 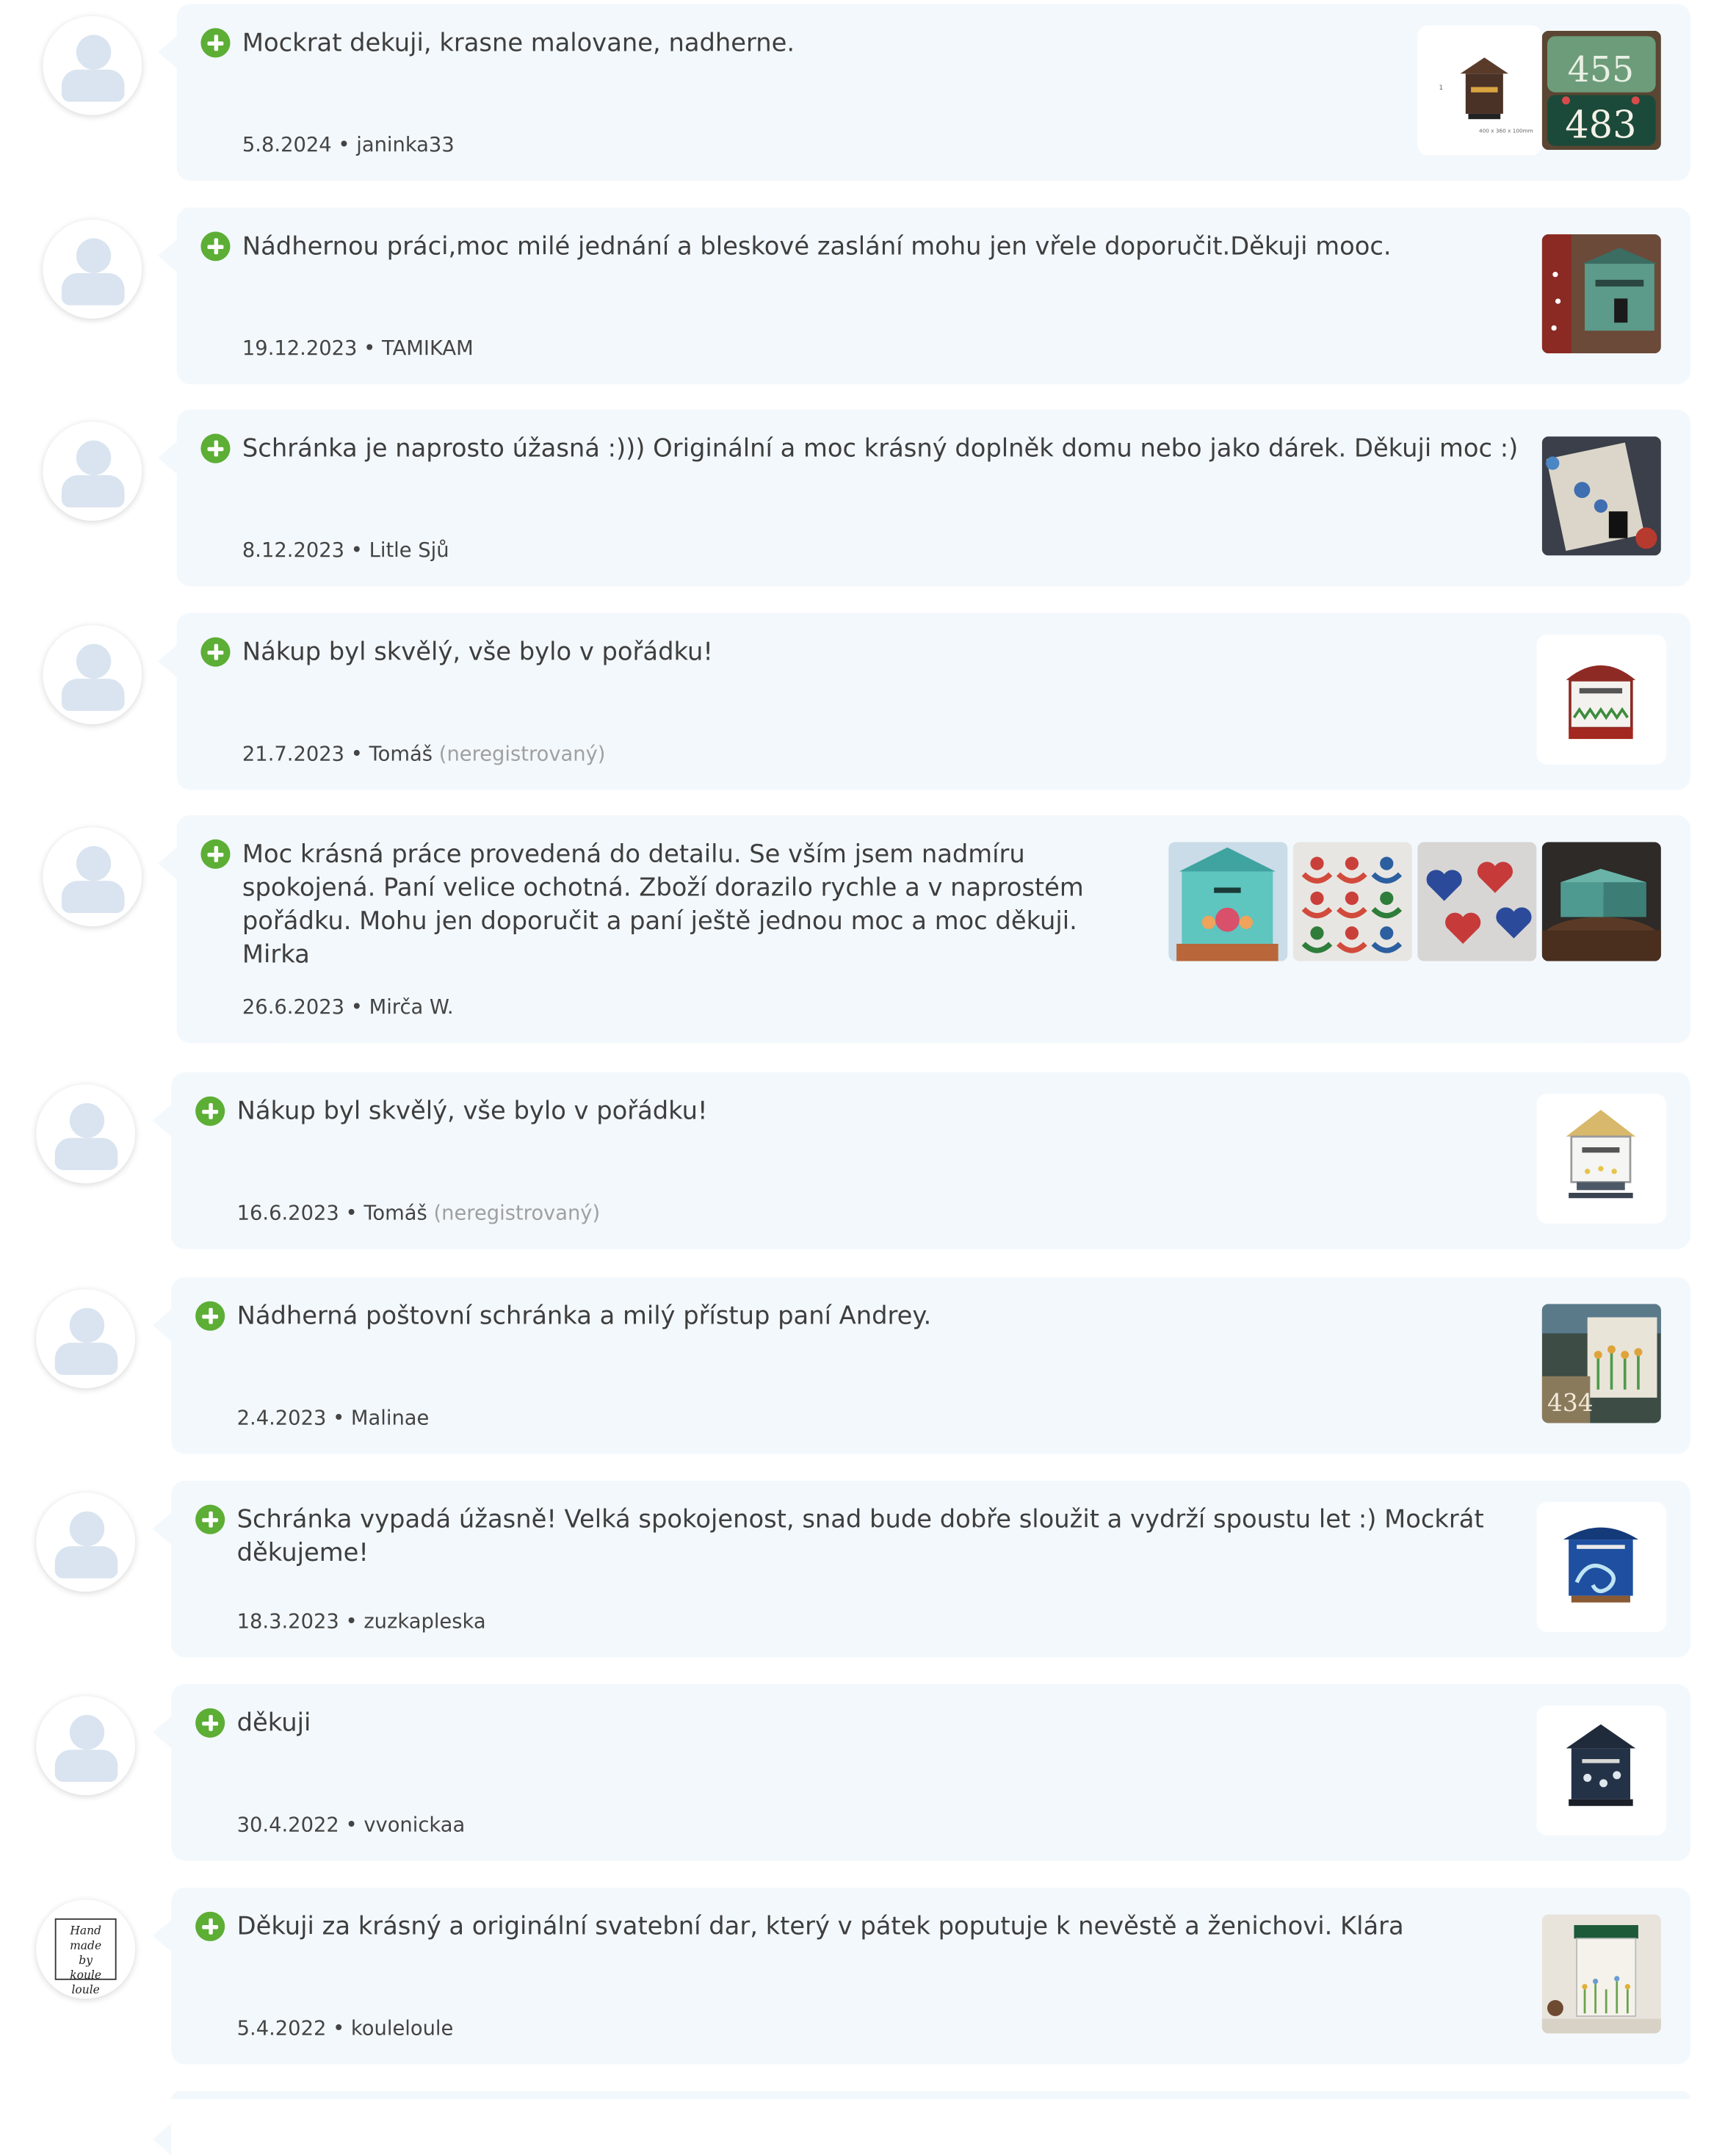 What do you see at coordinates (333, 1418) in the screenshot?
I see `review-meta: 2.4.2023 • Malinae` at bounding box center [333, 1418].